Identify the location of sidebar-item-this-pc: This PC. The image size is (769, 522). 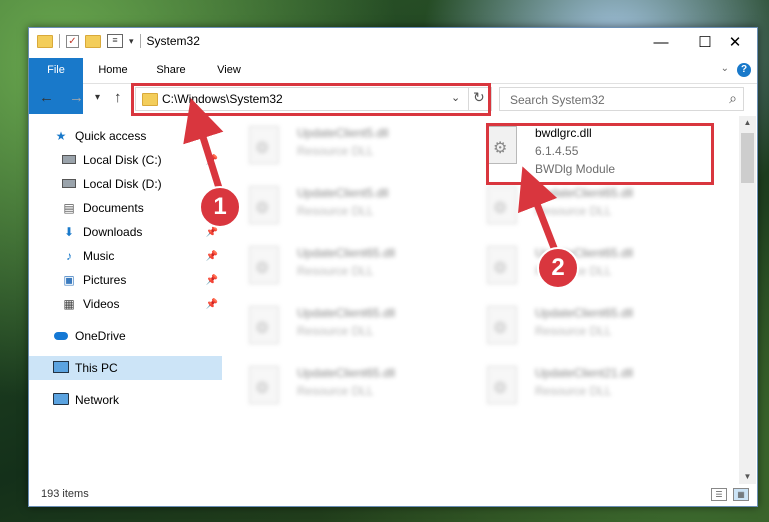
(125, 368).